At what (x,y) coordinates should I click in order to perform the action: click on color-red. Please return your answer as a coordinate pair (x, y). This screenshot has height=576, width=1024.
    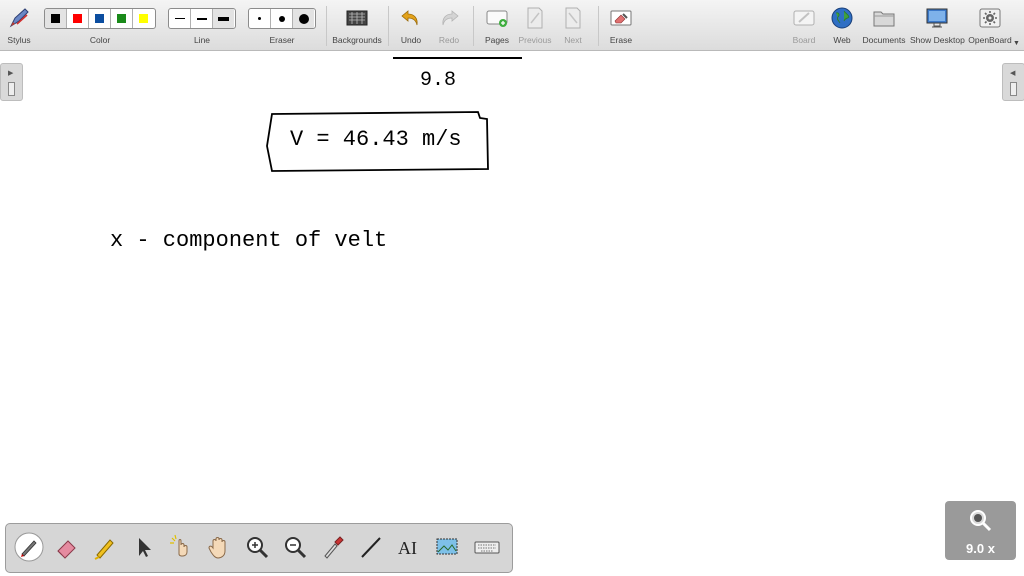
    Looking at the image, I should click on (78, 18).